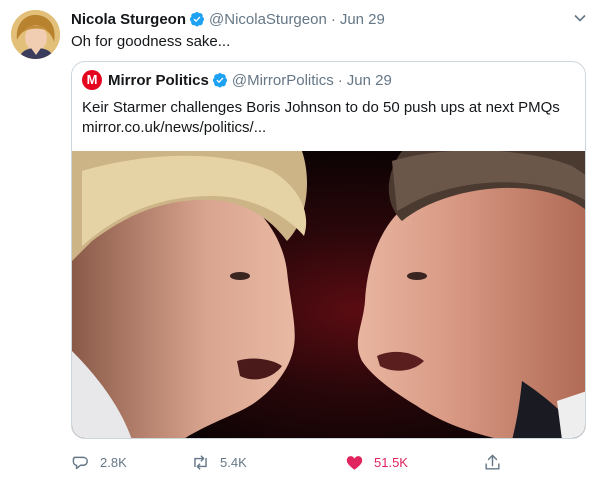 This screenshot has width=600, height=486. I want to click on reply-icon, so click(80, 463).